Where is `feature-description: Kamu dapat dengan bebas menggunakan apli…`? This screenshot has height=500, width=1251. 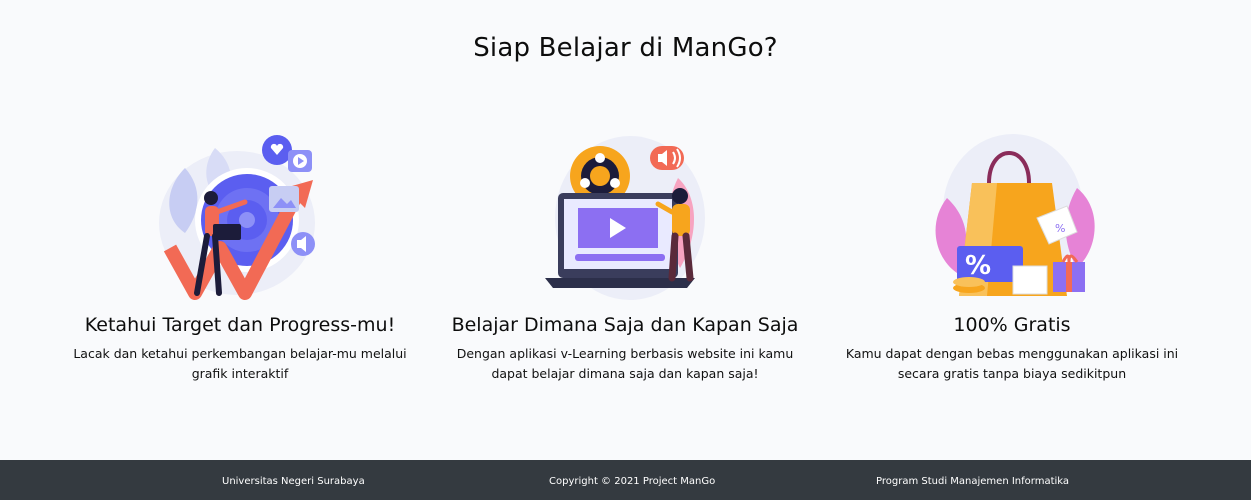
feature-description: Kamu dapat dengan bebas menggunakan apli… is located at coordinates (1012, 363).